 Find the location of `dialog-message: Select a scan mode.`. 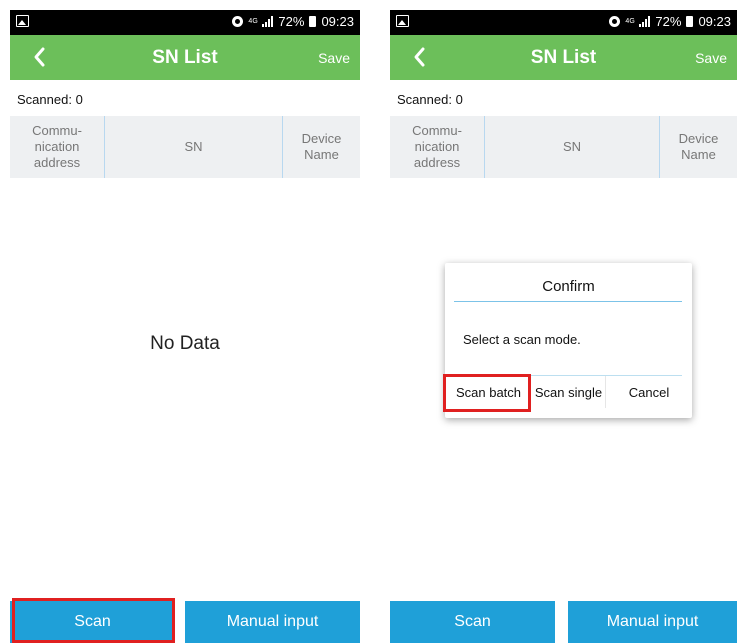

dialog-message: Select a scan mode. is located at coordinates (522, 339).